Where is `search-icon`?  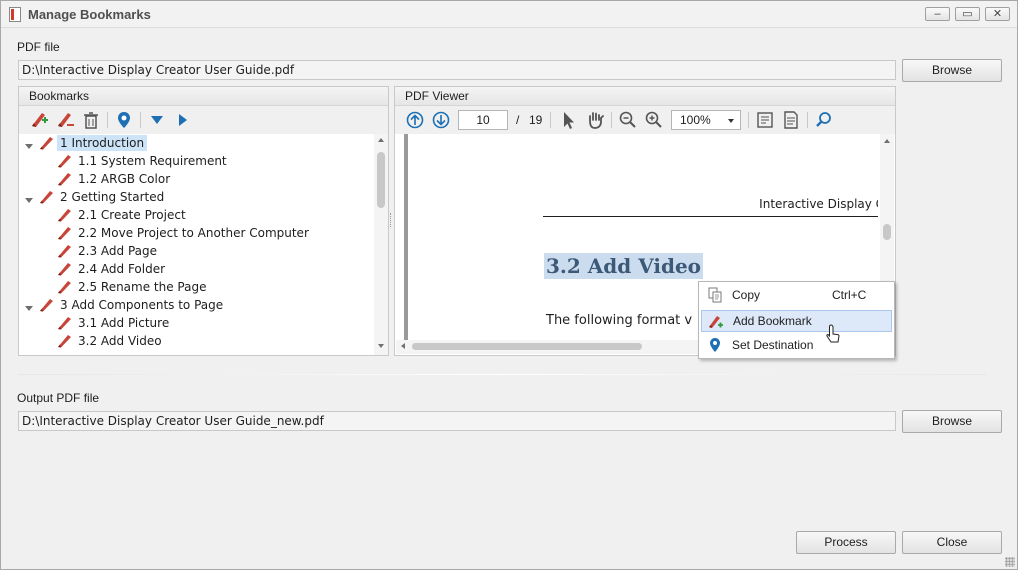
search-icon is located at coordinates (824, 120).